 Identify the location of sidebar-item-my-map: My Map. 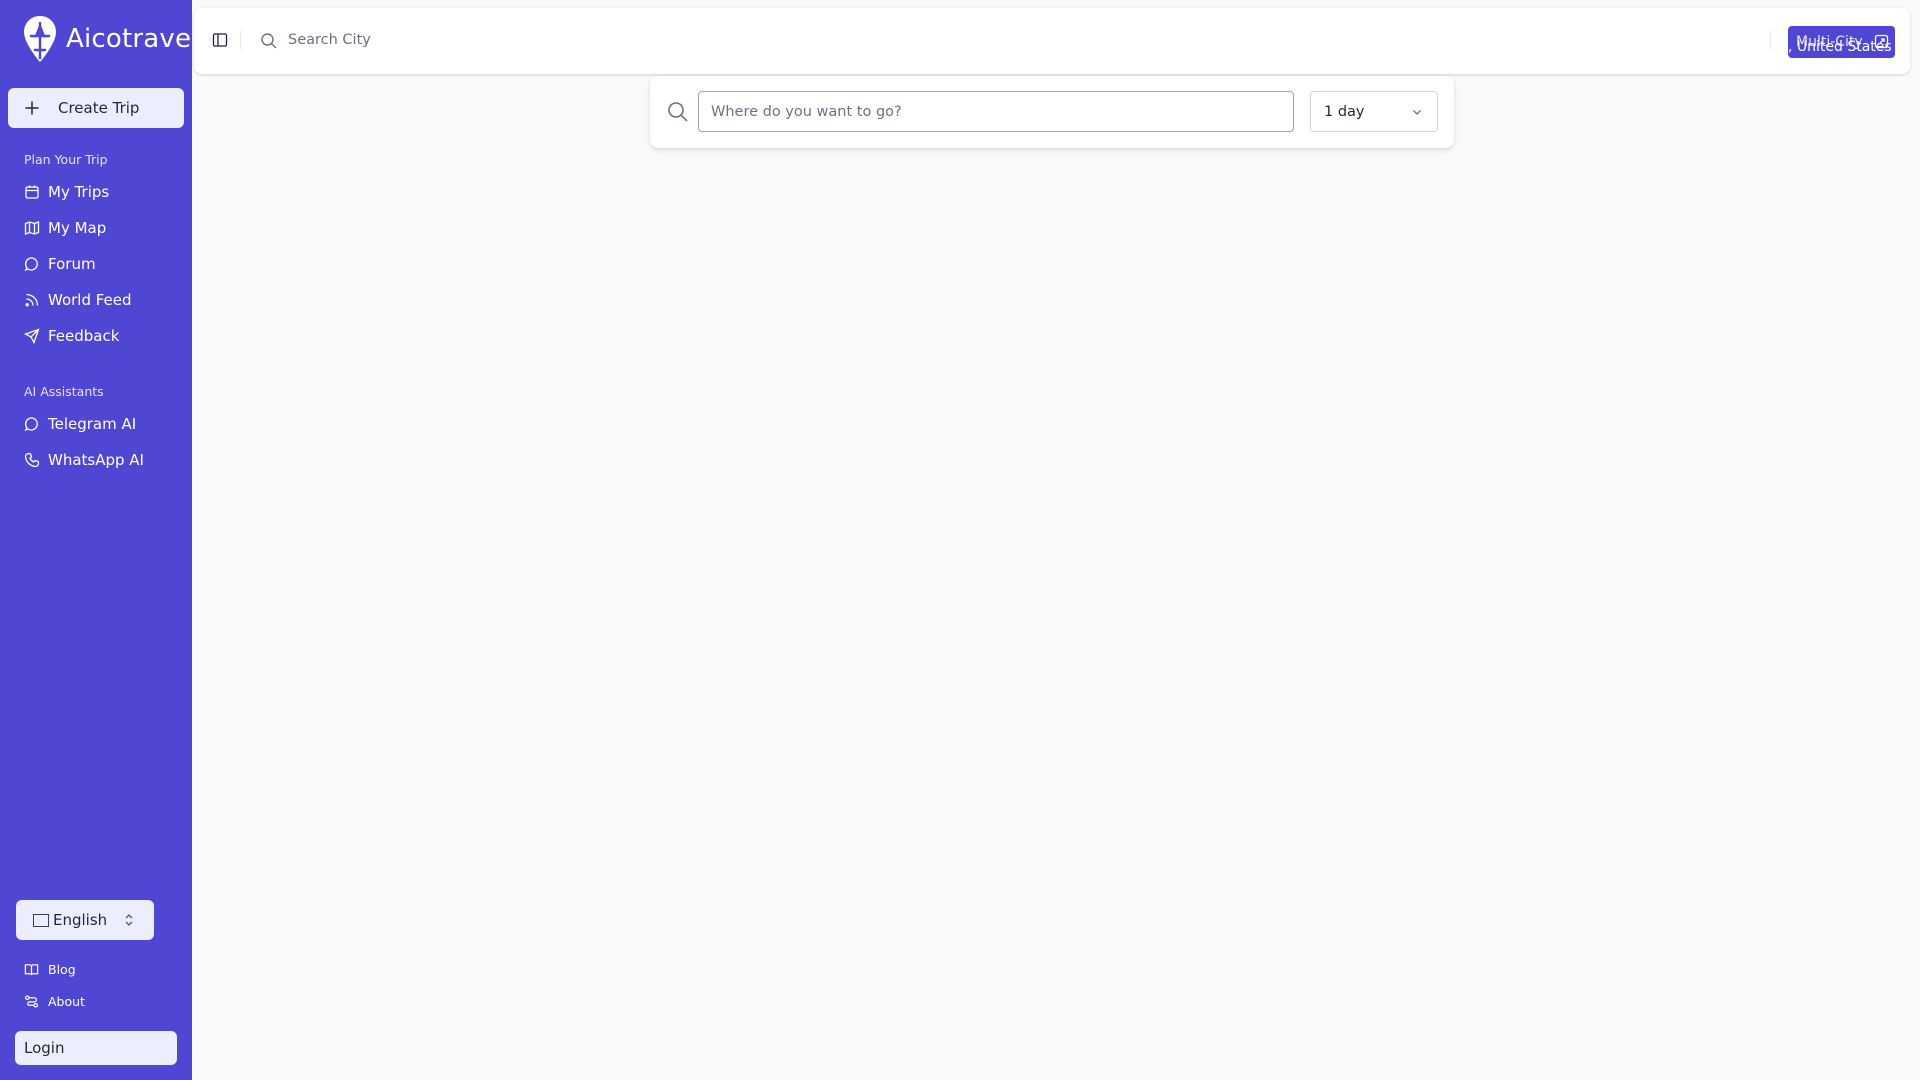
(65, 228).